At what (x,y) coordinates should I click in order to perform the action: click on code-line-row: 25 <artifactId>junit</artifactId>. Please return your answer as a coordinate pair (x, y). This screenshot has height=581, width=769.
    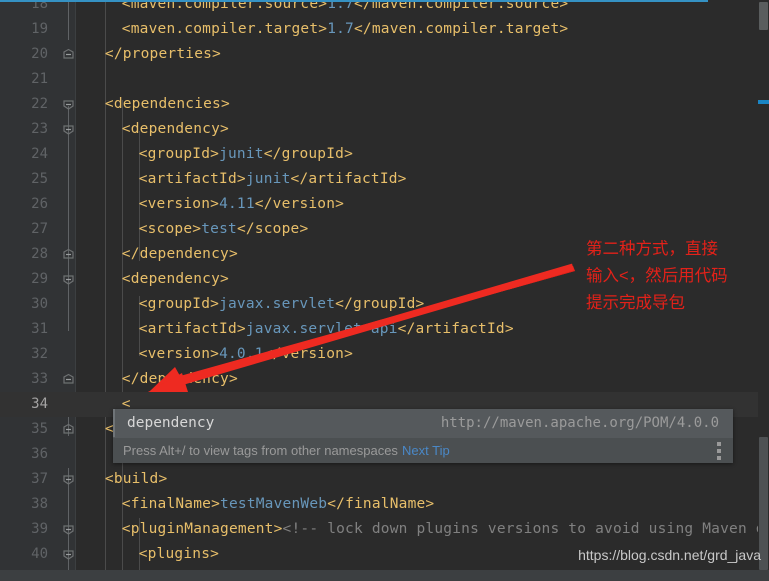
    Looking at the image, I should click on (384, 179).